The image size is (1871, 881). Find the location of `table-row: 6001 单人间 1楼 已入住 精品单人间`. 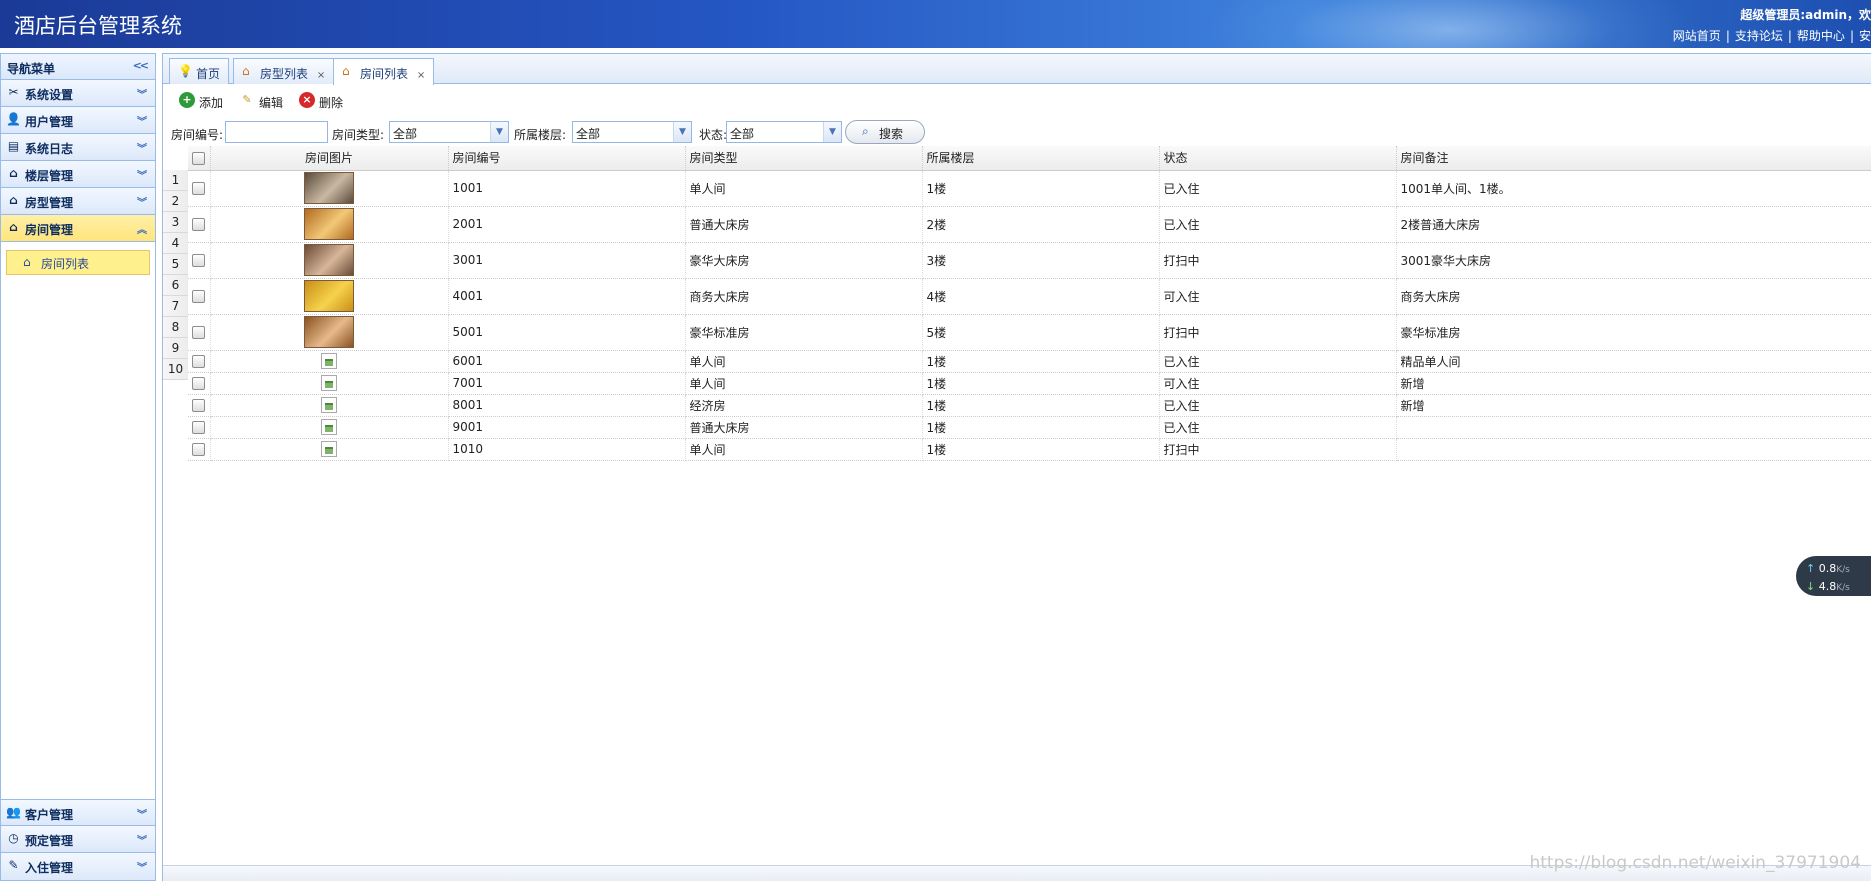

table-row: 6001 单人间 1楼 已入住 精品单人间 is located at coordinates (1029, 361).